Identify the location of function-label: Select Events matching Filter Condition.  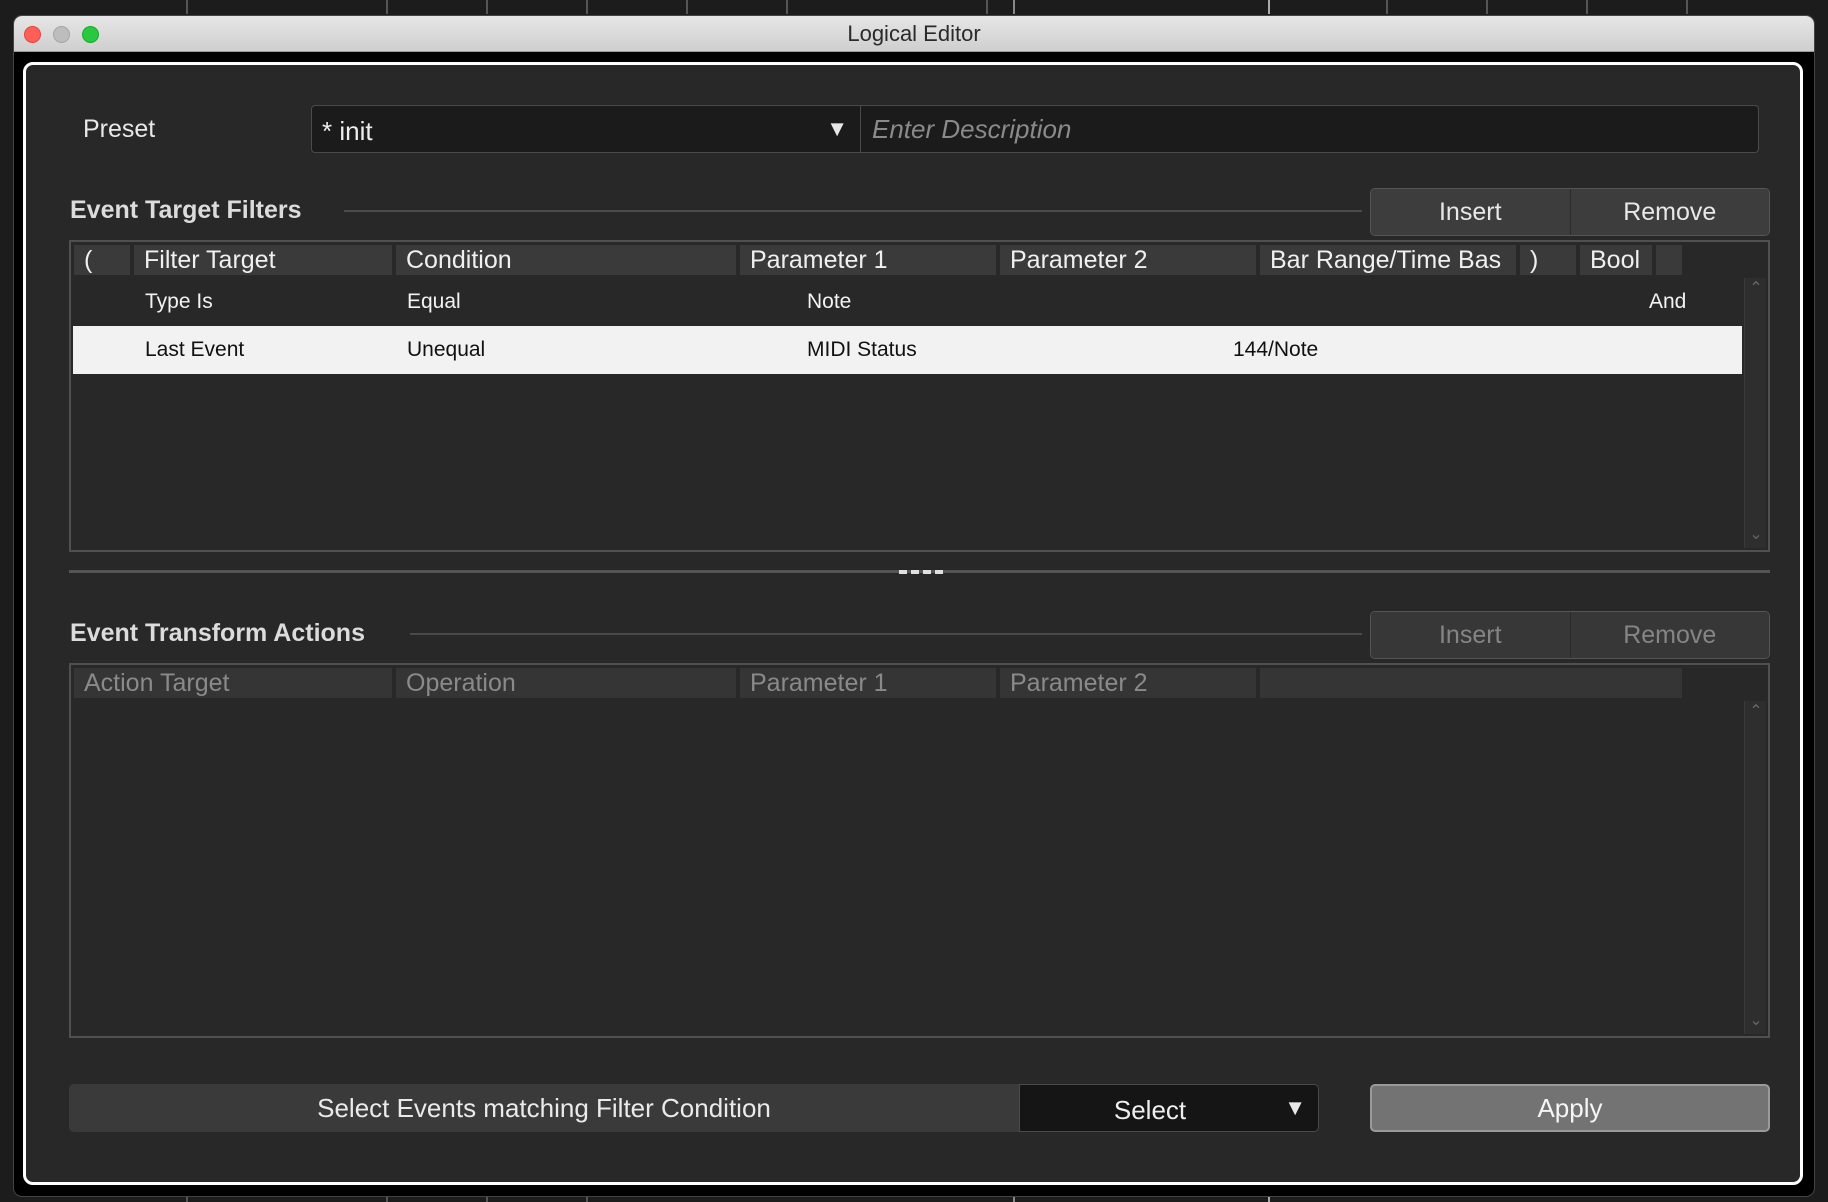
(544, 1108).